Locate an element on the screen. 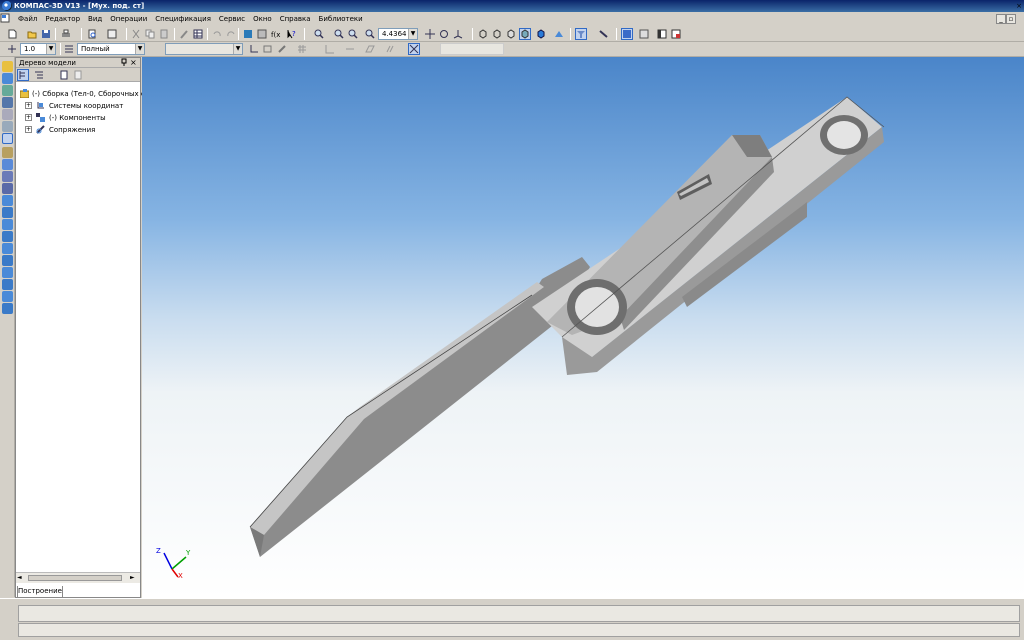 Image resolution: width=1024 pixels, height=640 pixels. minimize-button: _ is located at coordinates (1001, 19).